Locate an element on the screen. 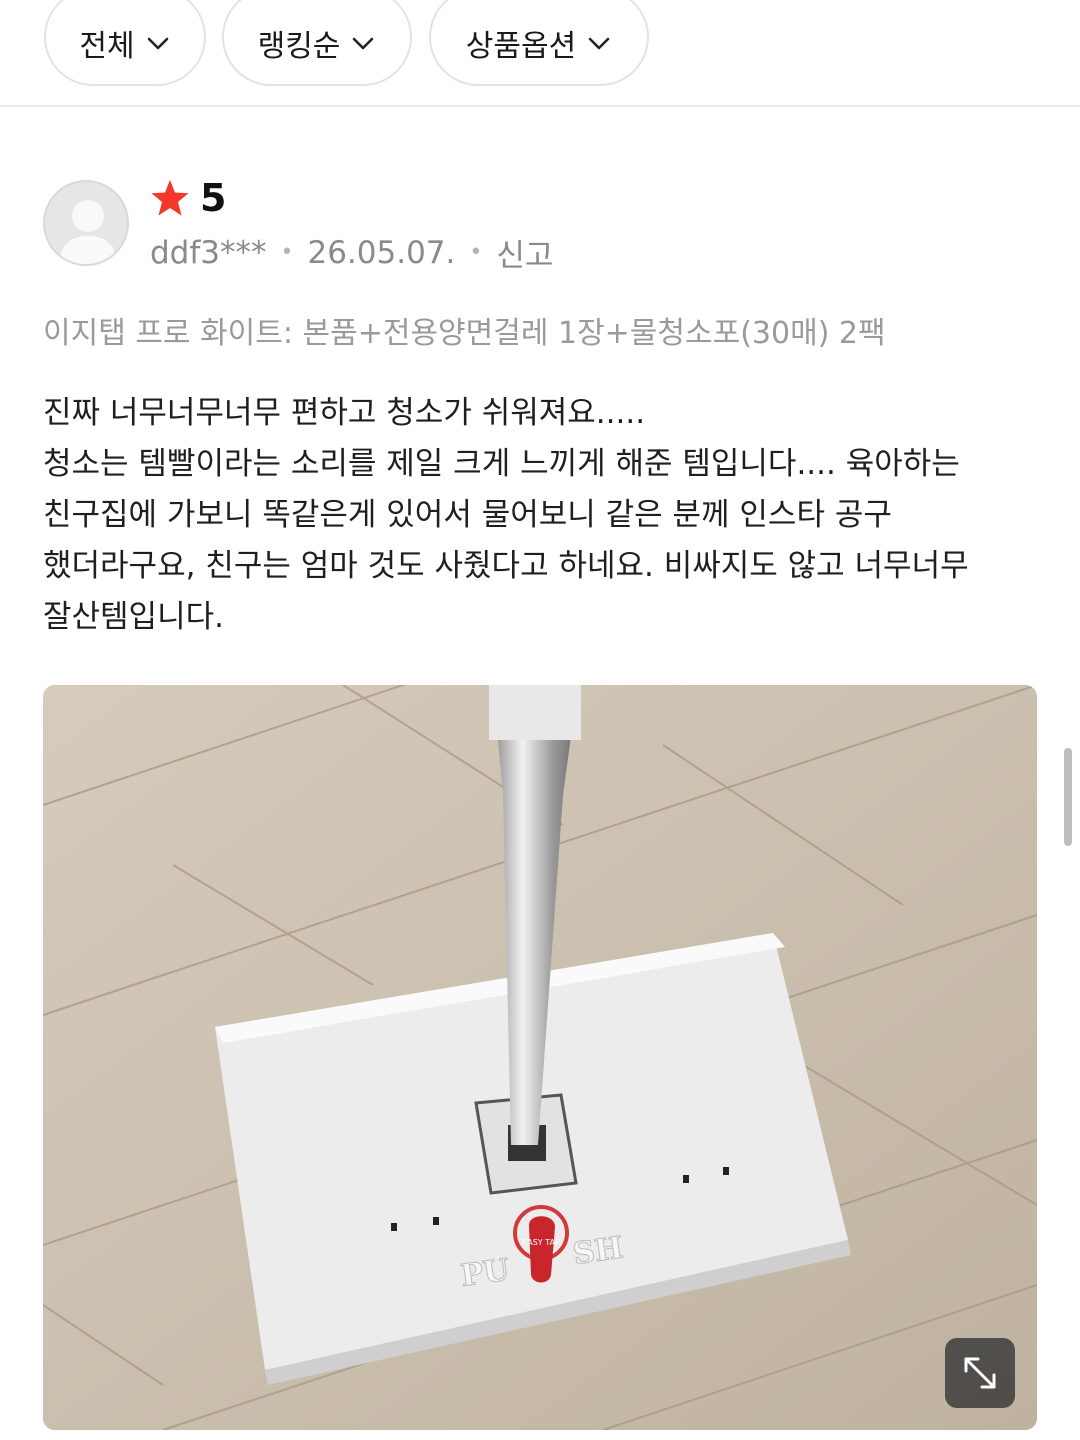 The height and width of the screenshot is (1440, 1080). filter-all-button: 전체 is located at coordinates (125, 43).